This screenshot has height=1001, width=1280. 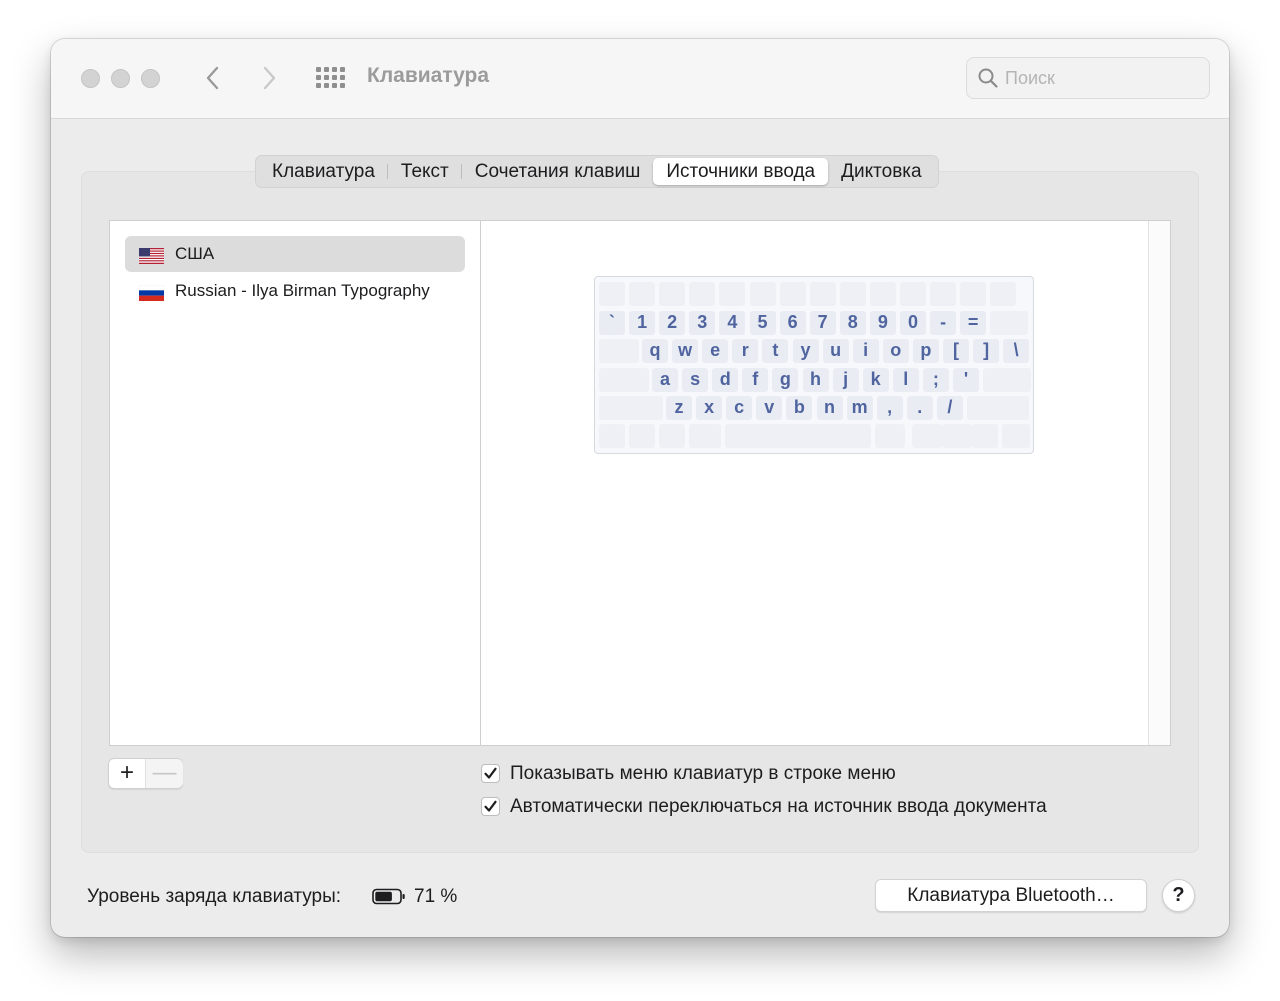 What do you see at coordinates (655, 351) in the screenshot?
I see `keyboard-key: q` at bounding box center [655, 351].